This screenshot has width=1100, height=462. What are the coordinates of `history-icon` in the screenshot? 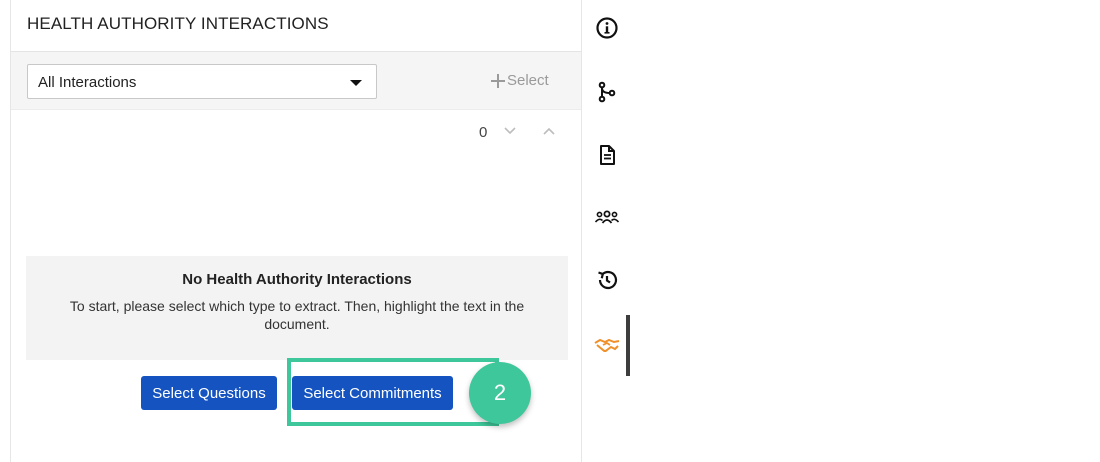 It's located at (607, 280).